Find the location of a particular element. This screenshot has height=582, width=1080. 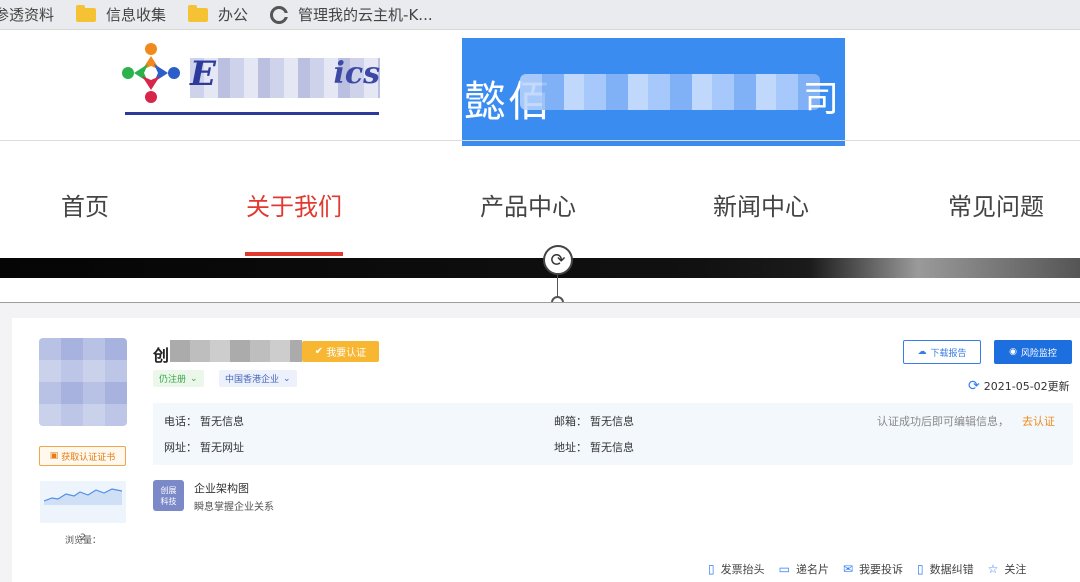

verify-button: ✔ 我要认证 is located at coordinates (340, 351).